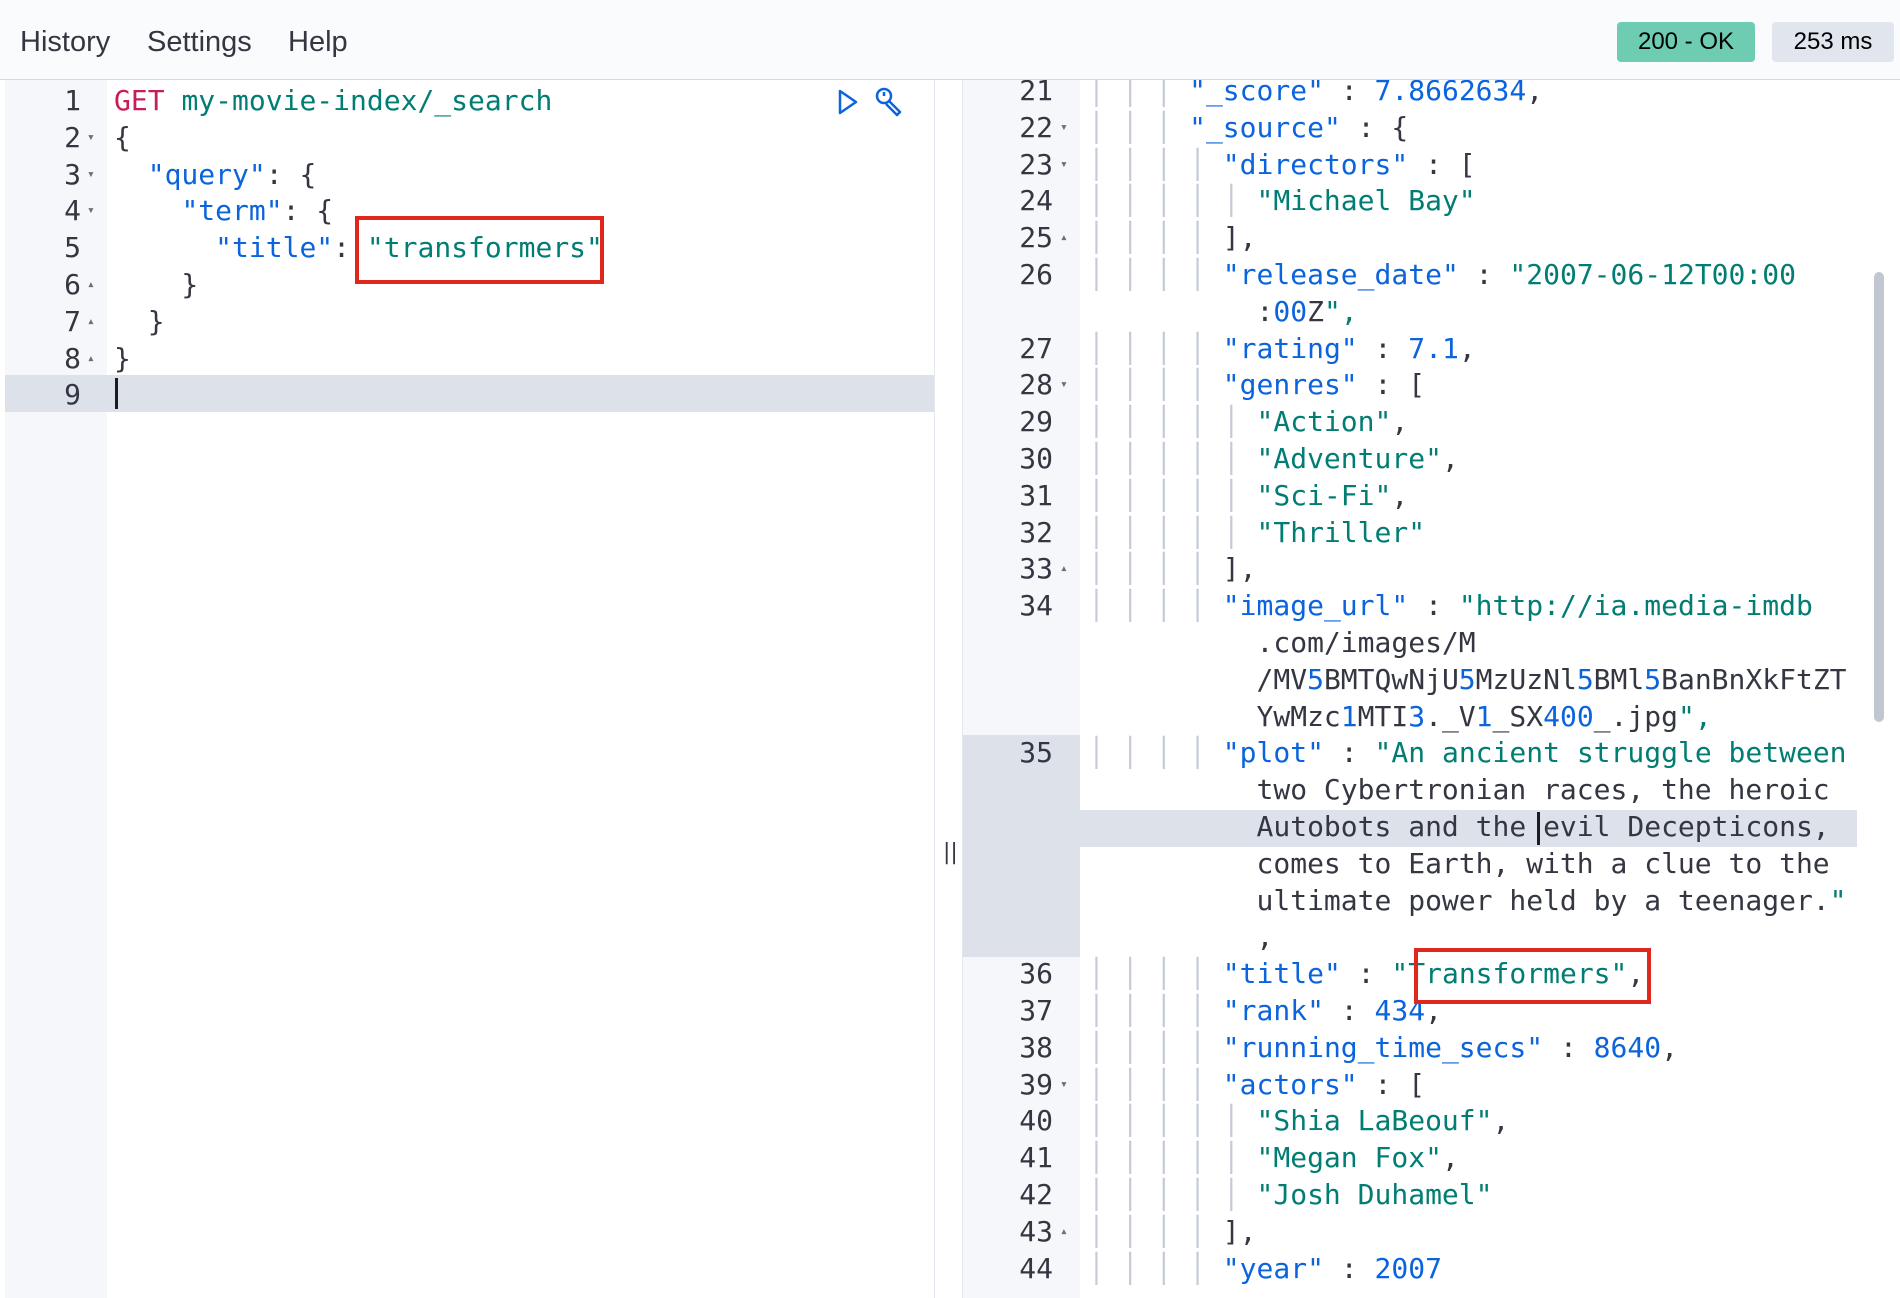 This screenshot has height=1298, width=1900. Describe the element at coordinates (469, 358) in the screenshot. I see `request-line: 8 ▴}` at that location.